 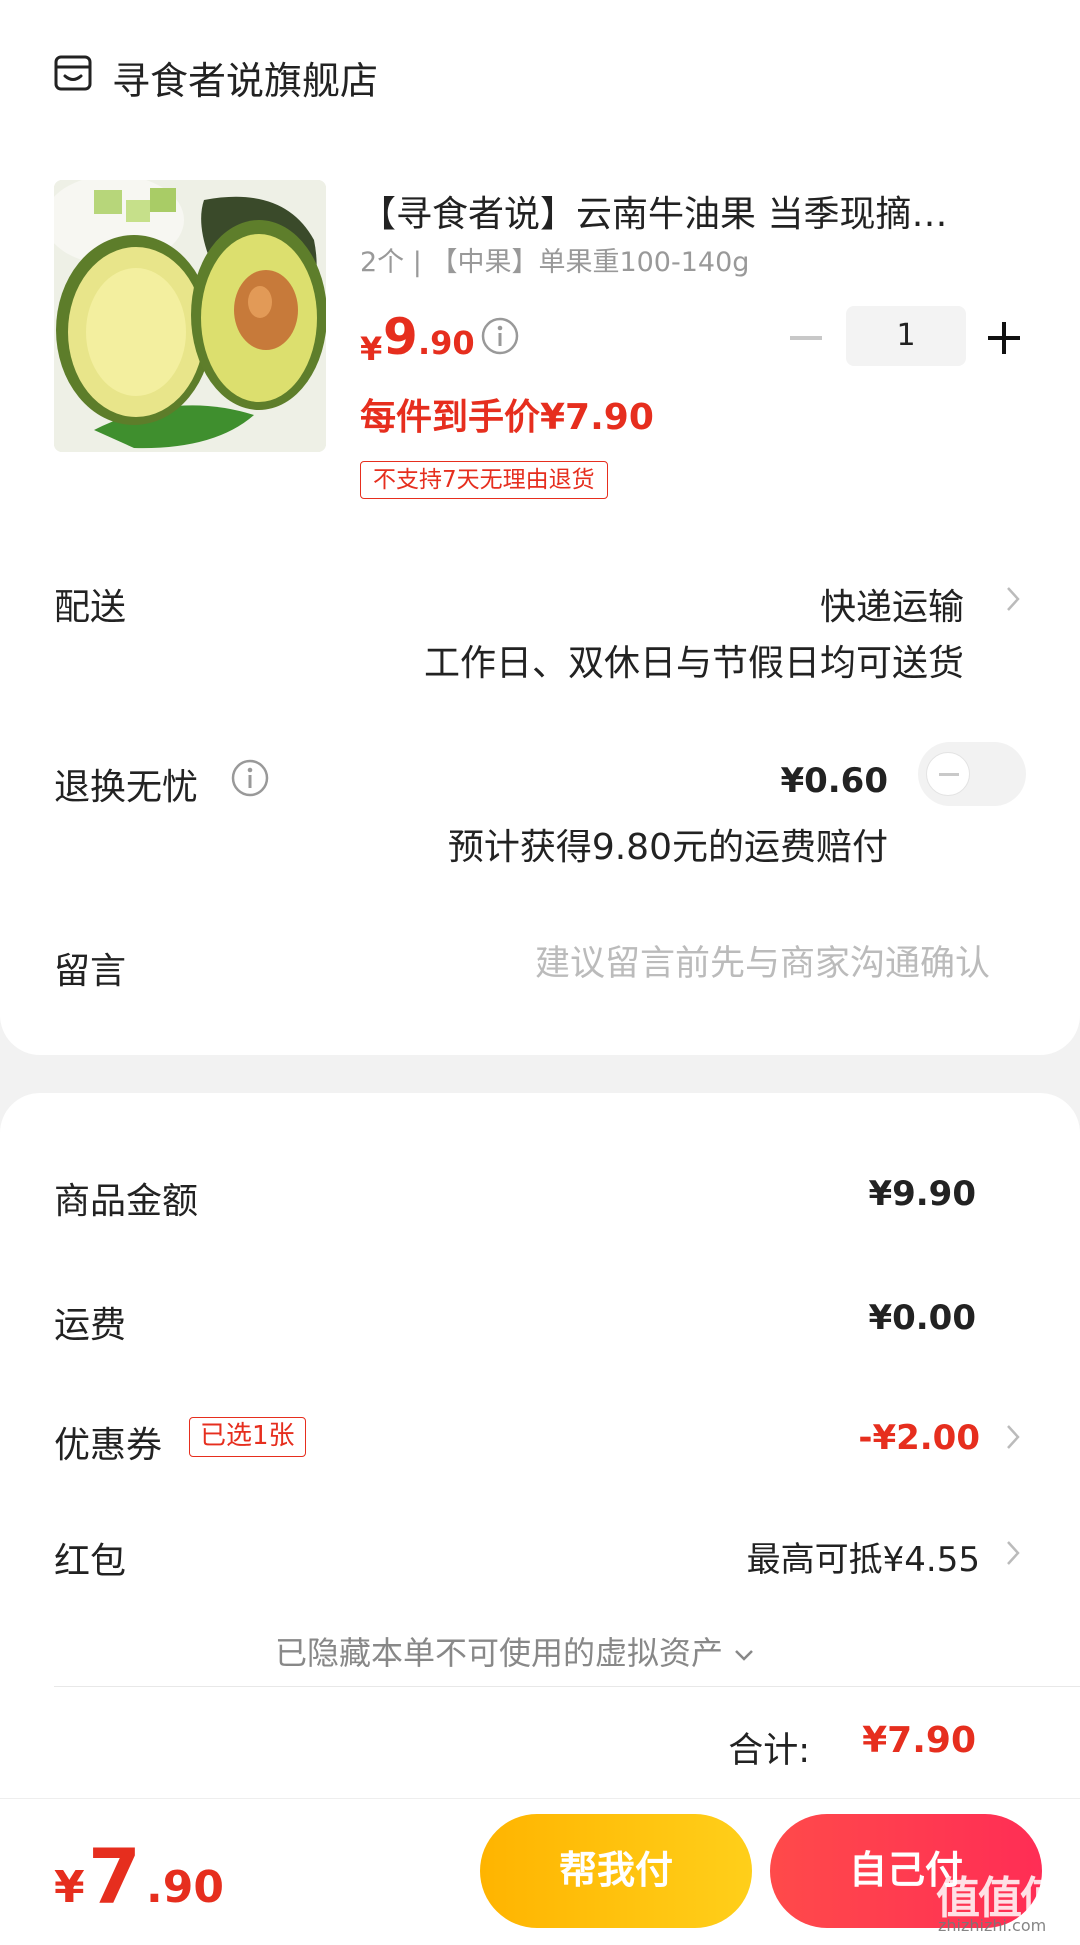 What do you see at coordinates (73, 73) in the screenshot?
I see `store-icon` at bounding box center [73, 73].